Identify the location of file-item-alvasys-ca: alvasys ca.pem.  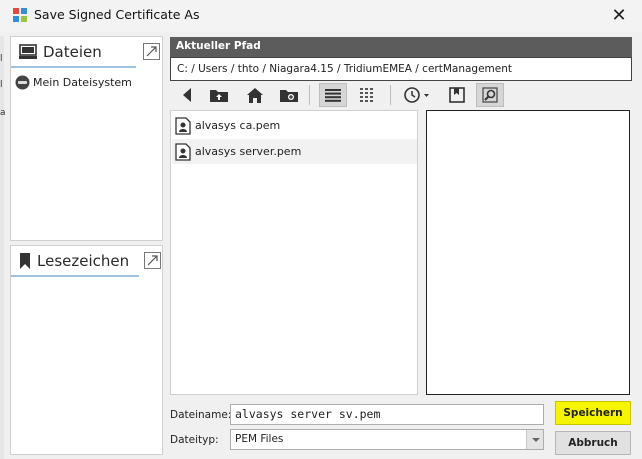
(294, 125).